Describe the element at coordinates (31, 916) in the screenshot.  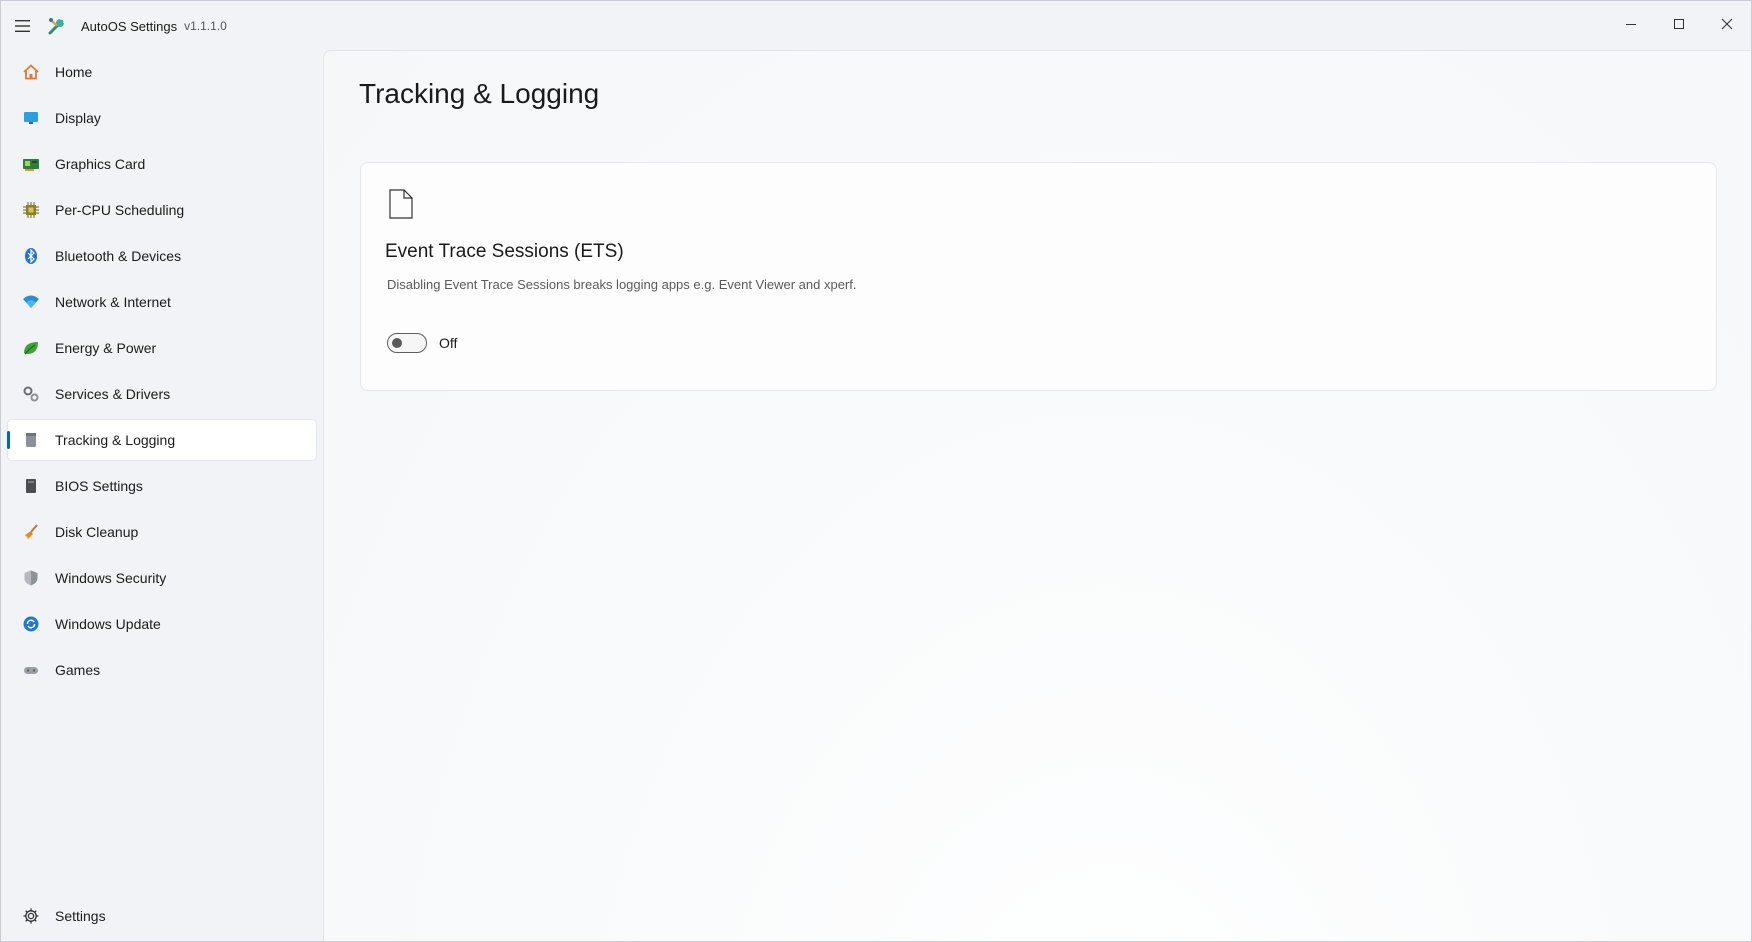
I see `gear-icon` at that location.